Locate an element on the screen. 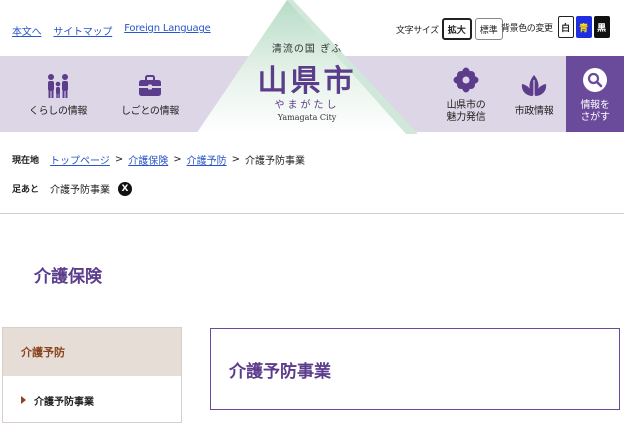 This screenshot has width=624, height=430. search-icon is located at coordinates (595, 80).